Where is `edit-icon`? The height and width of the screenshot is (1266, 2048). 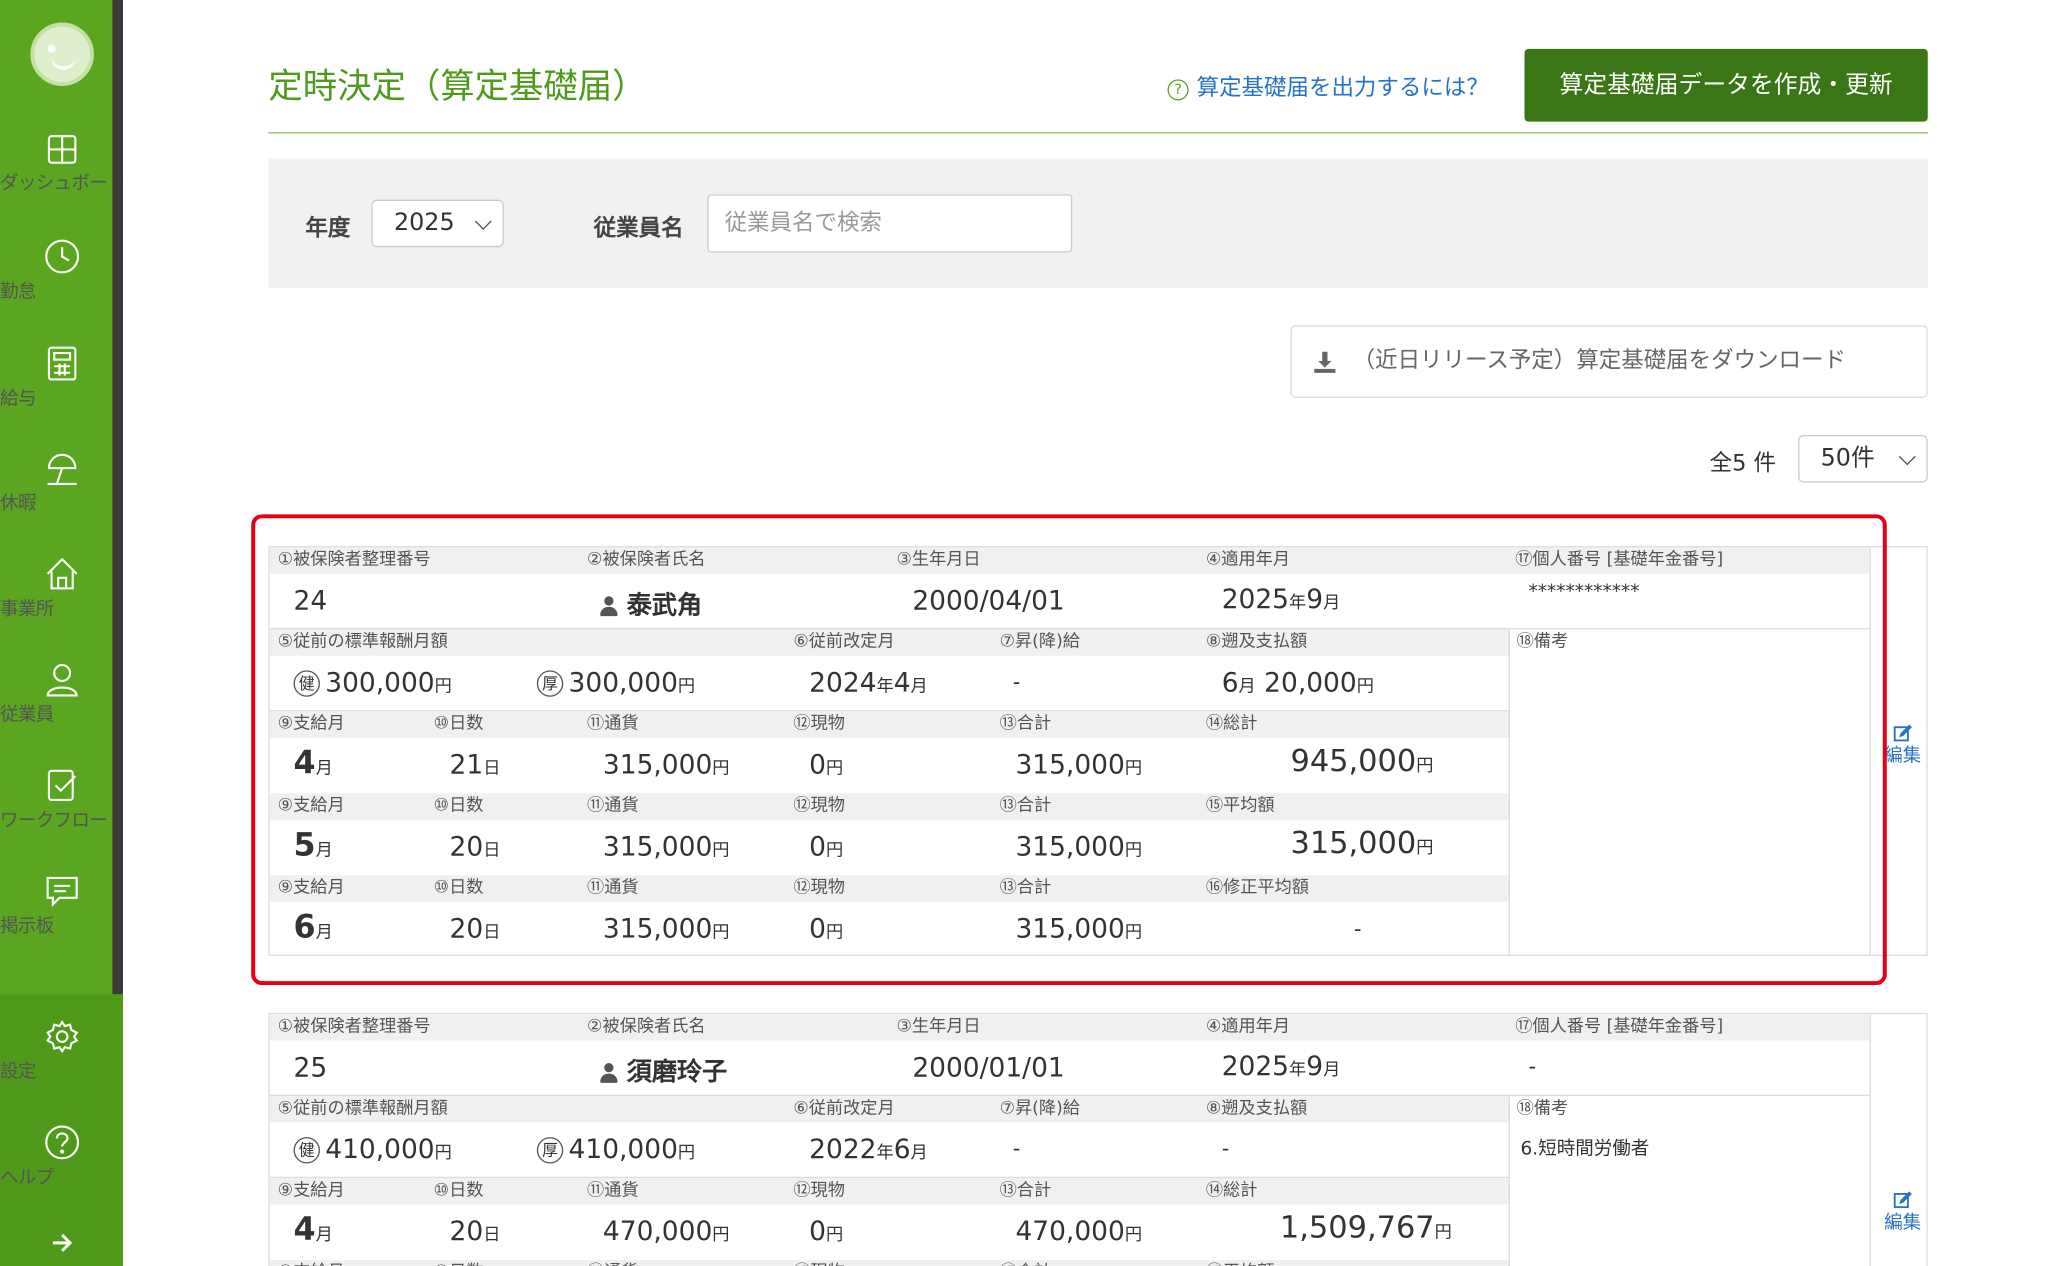
edit-icon is located at coordinates (1902, 733).